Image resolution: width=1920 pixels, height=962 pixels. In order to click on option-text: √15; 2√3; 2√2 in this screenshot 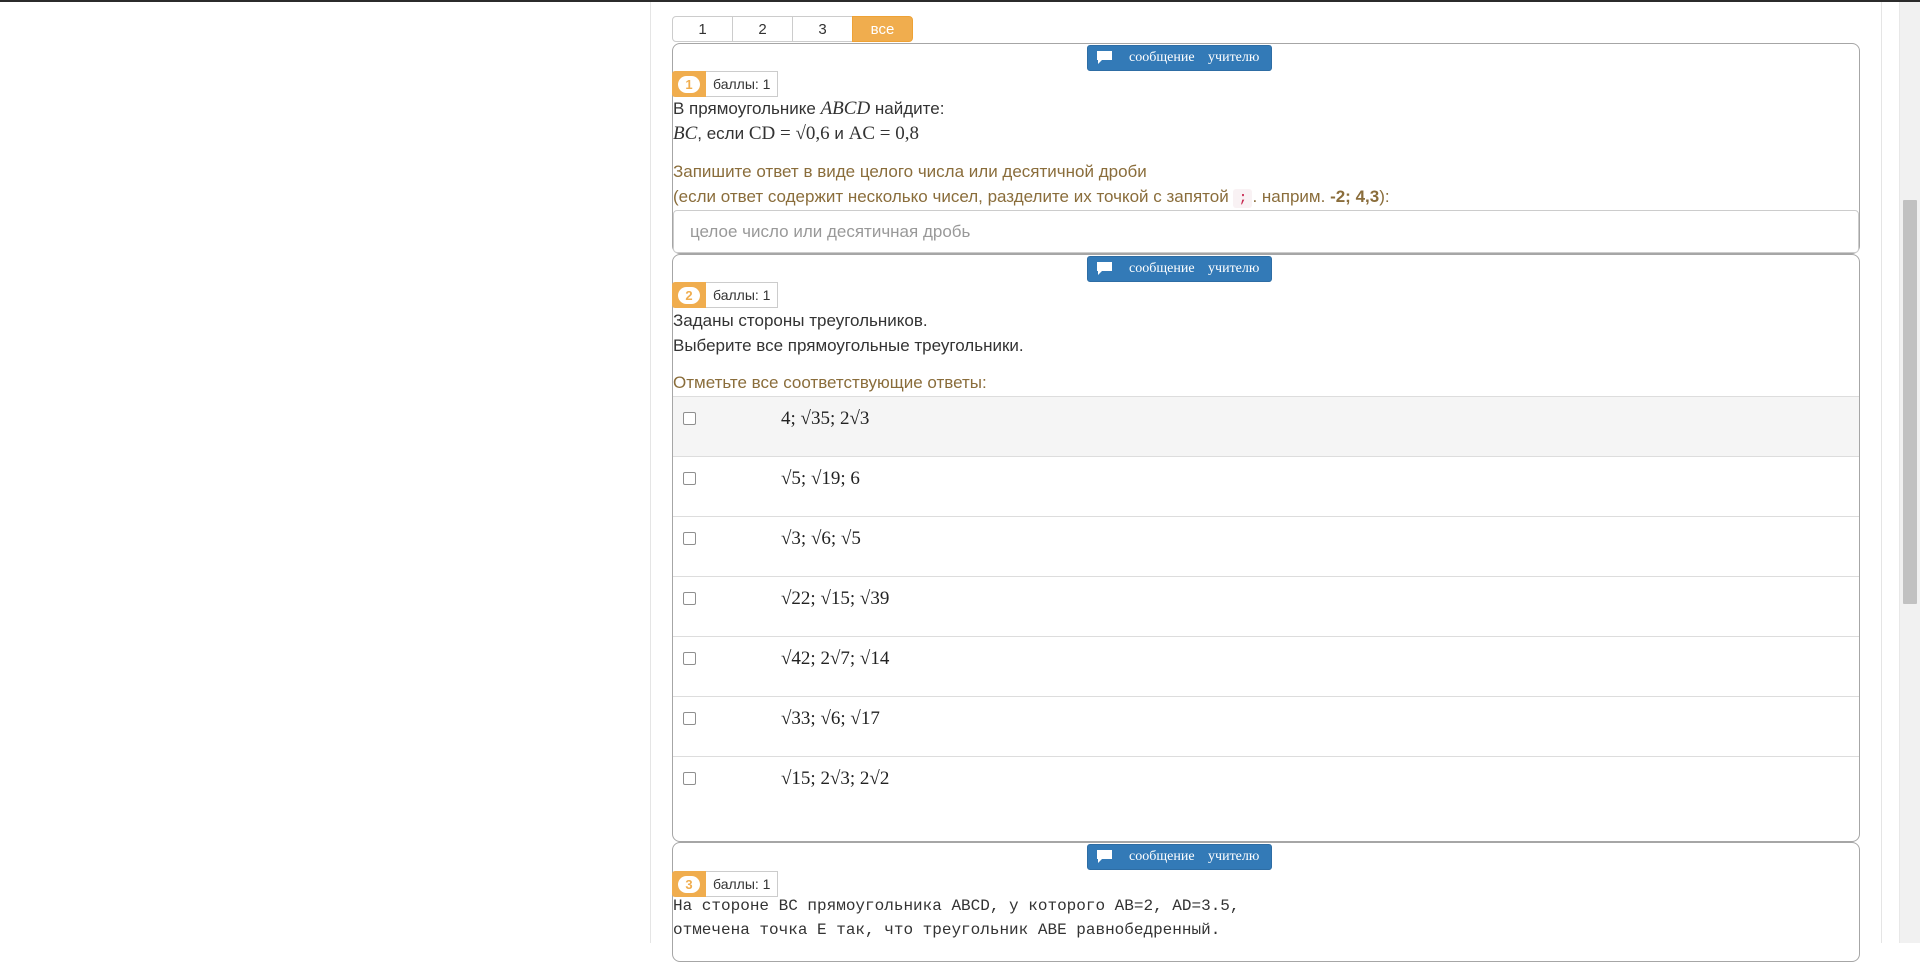, I will do `click(835, 778)`.